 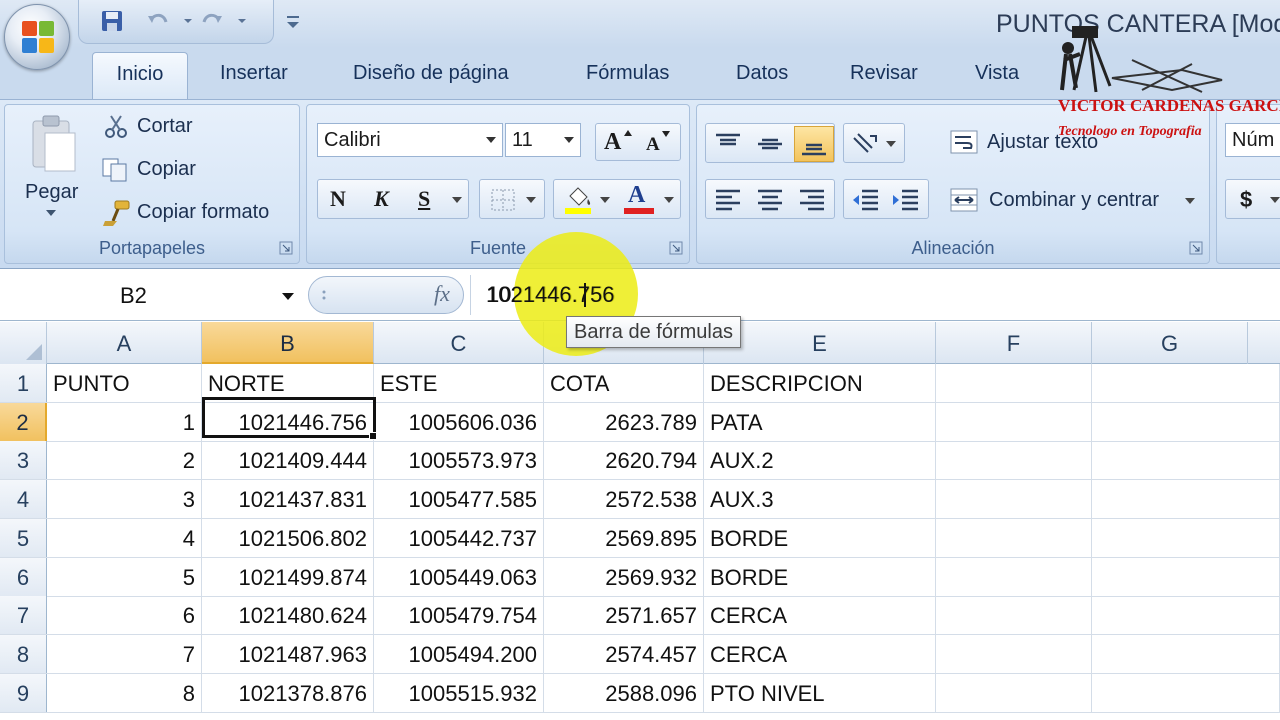 I want to click on alignment-launcher-icon, so click(x=1196, y=248).